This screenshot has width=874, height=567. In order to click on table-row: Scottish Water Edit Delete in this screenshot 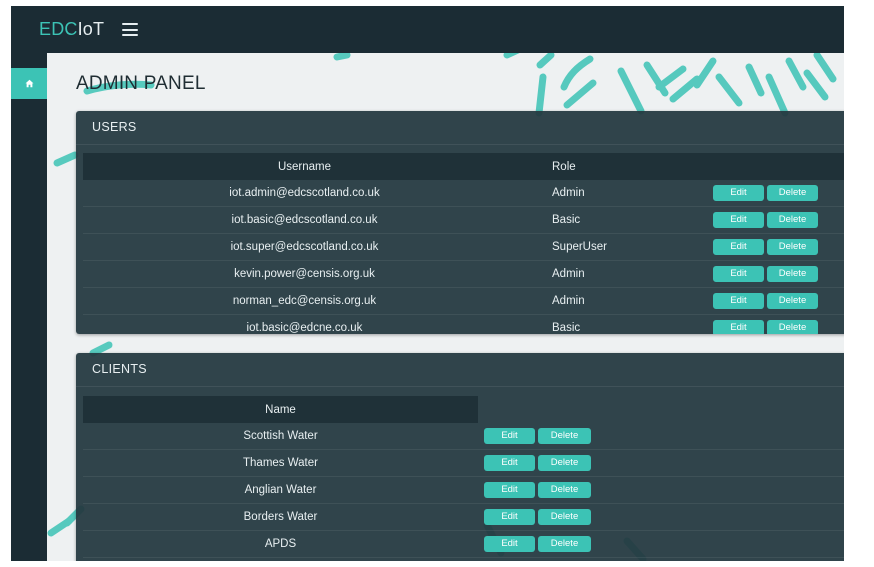, I will do `click(463, 436)`.